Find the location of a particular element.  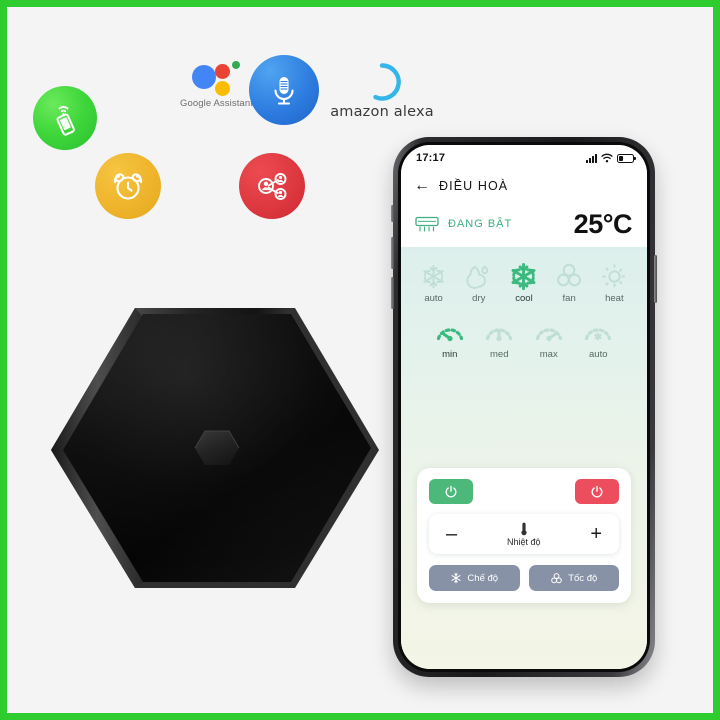

silent-switch is located at coordinates (392, 213).